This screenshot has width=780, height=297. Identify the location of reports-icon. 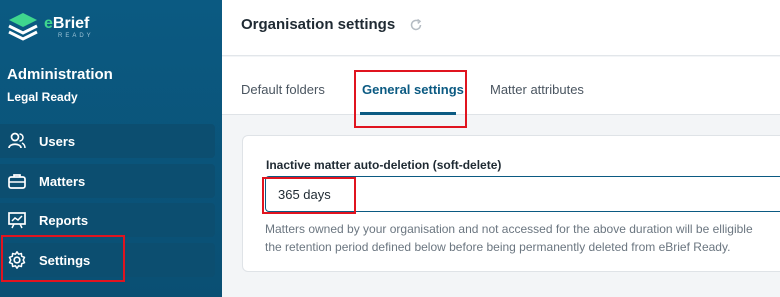
(17, 220).